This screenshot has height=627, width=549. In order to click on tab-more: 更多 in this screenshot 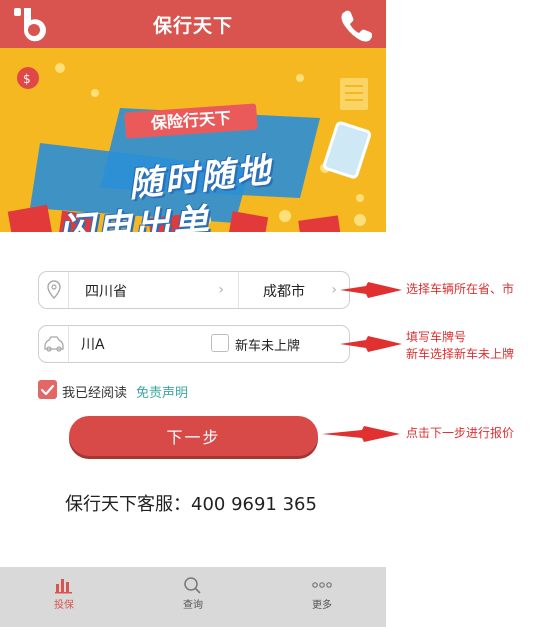, I will do `click(322, 597)`.